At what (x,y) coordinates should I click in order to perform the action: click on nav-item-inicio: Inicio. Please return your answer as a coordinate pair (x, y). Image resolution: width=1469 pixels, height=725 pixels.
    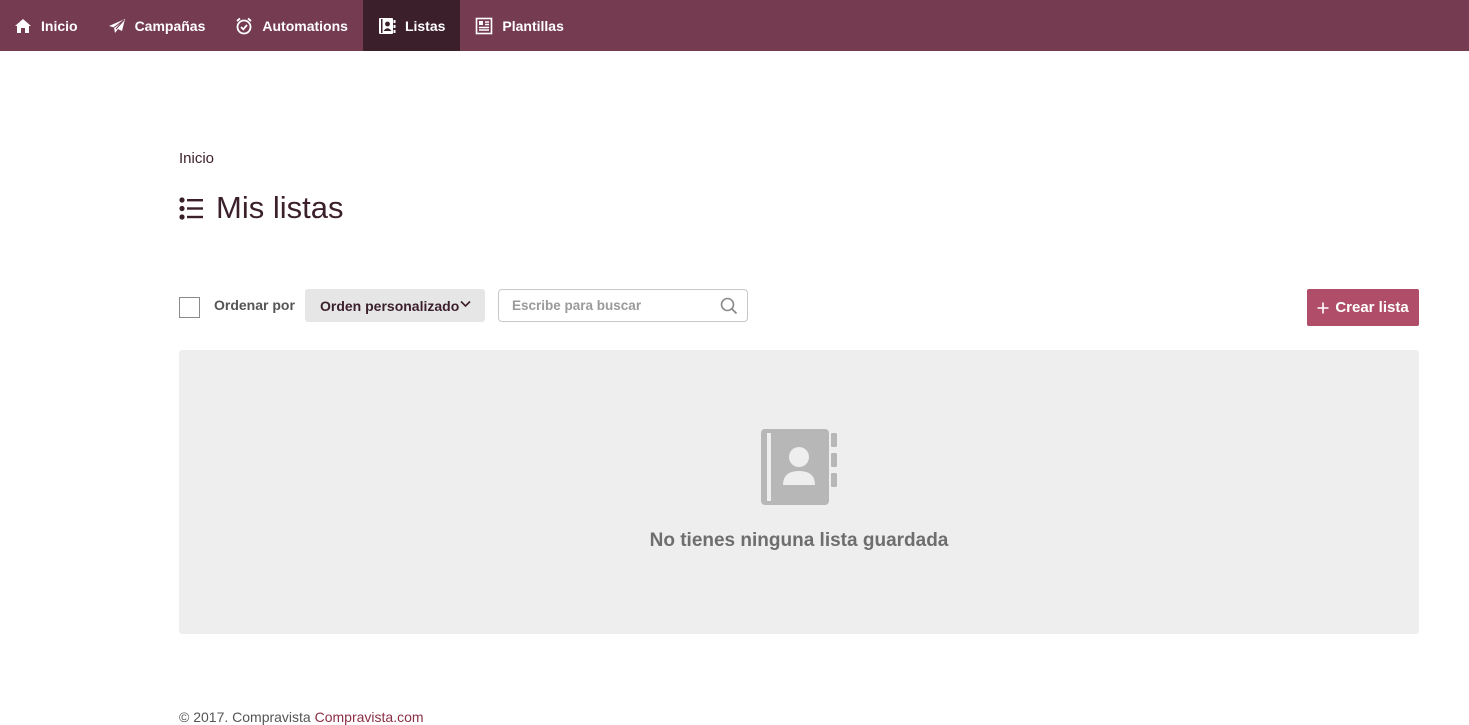
    Looking at the image, I should click on (46, 25).